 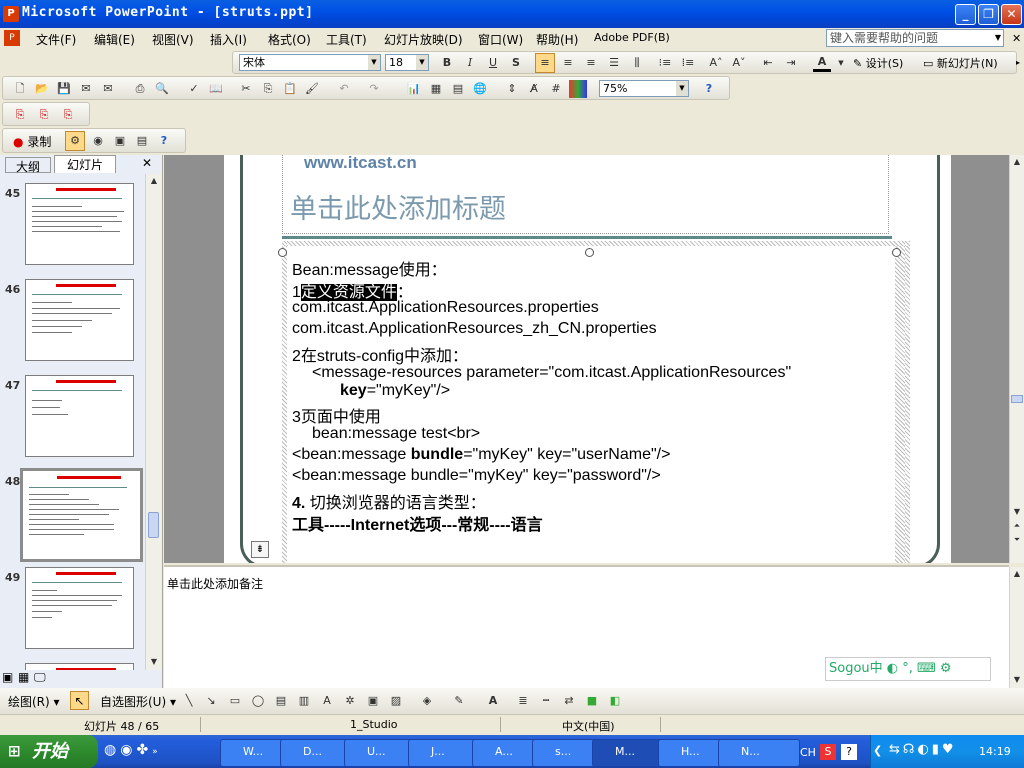 What do you see at coordinates (739, 63) in the screenshot?
I see `decrease-font-icon: A˅` at bounding box center [739, 63].